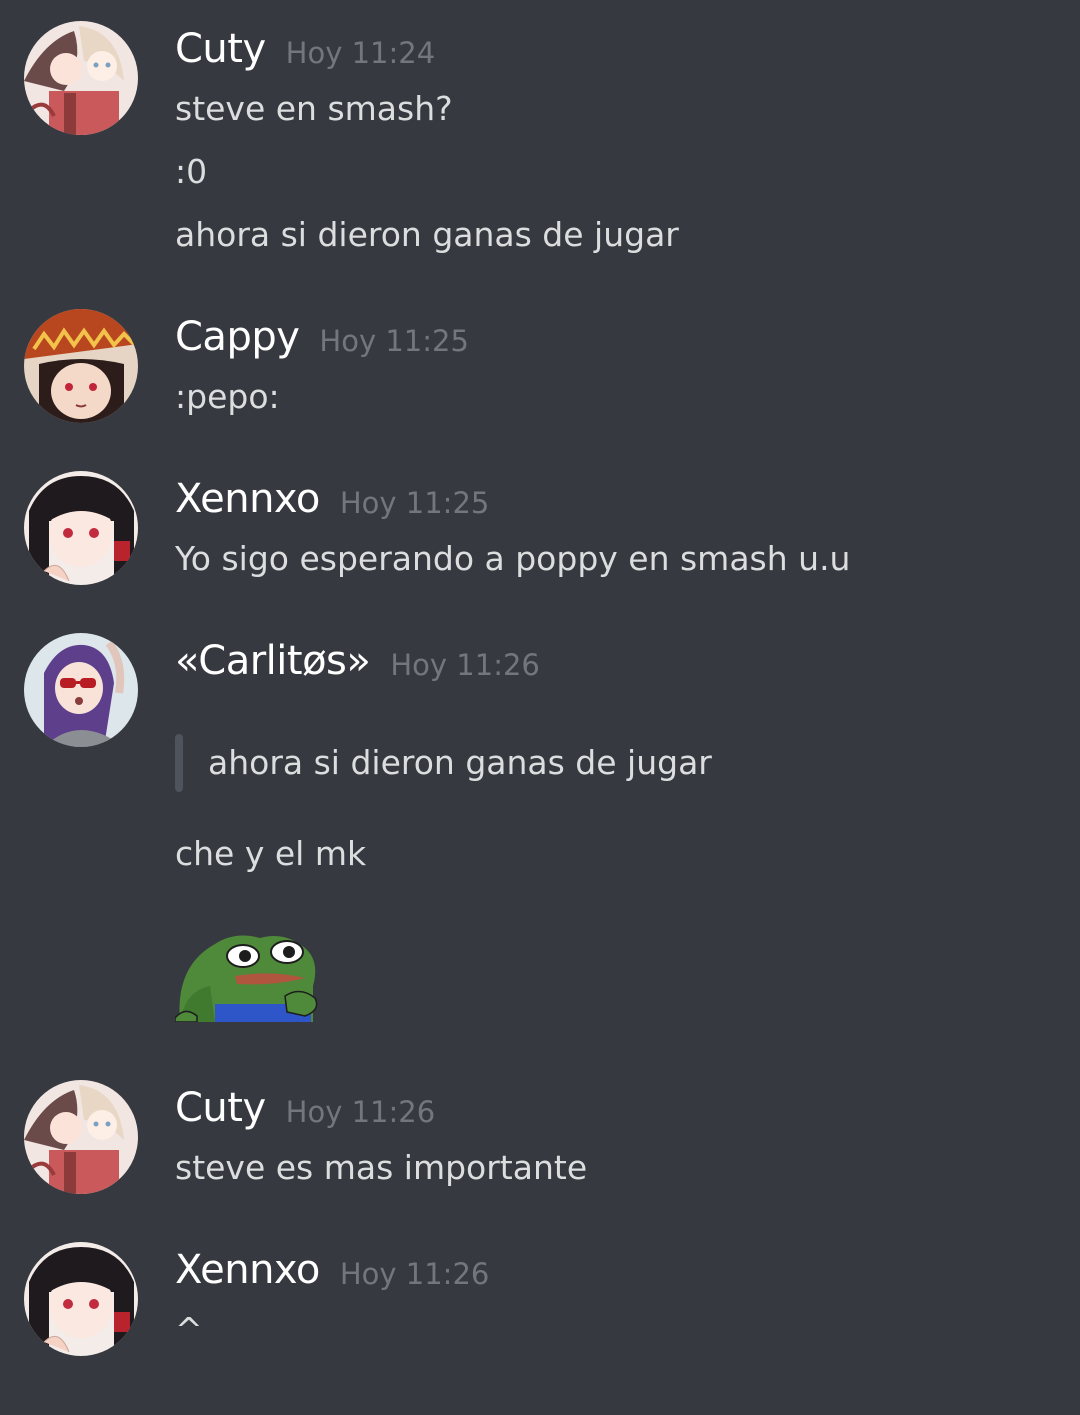 This screenshot has width=1080, height=1415. Describe the element at coordinates (191, 171) in the screenshot. I see `message-text: :0` at that location.